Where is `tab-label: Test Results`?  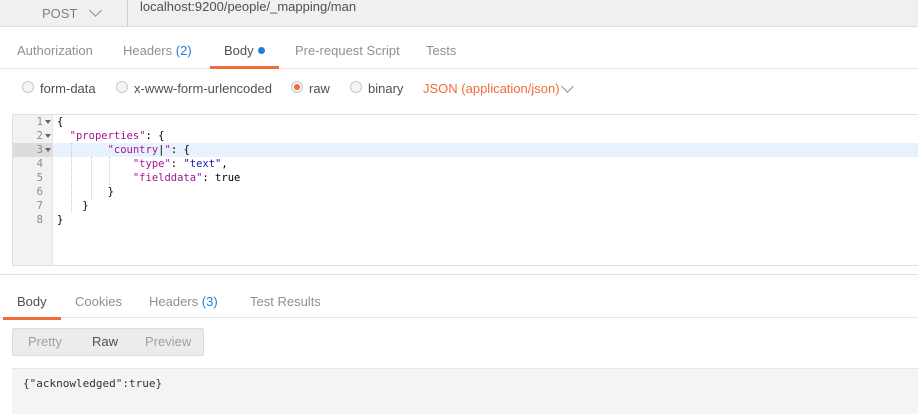
tab-label: Test Results is located at coordinates (285, 301).